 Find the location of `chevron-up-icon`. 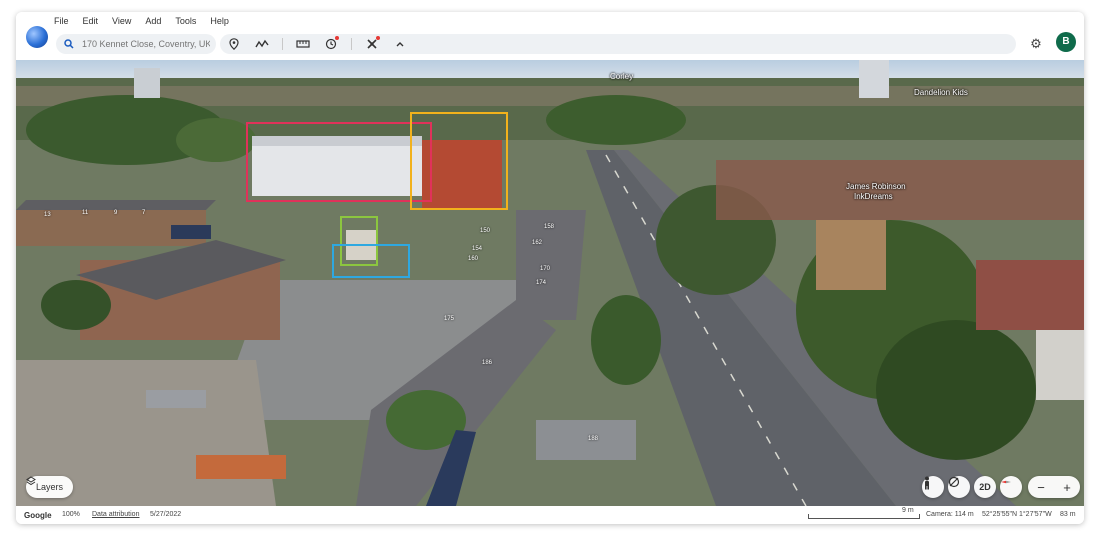

chevron-up-icon is located at coordinates (400, 44).